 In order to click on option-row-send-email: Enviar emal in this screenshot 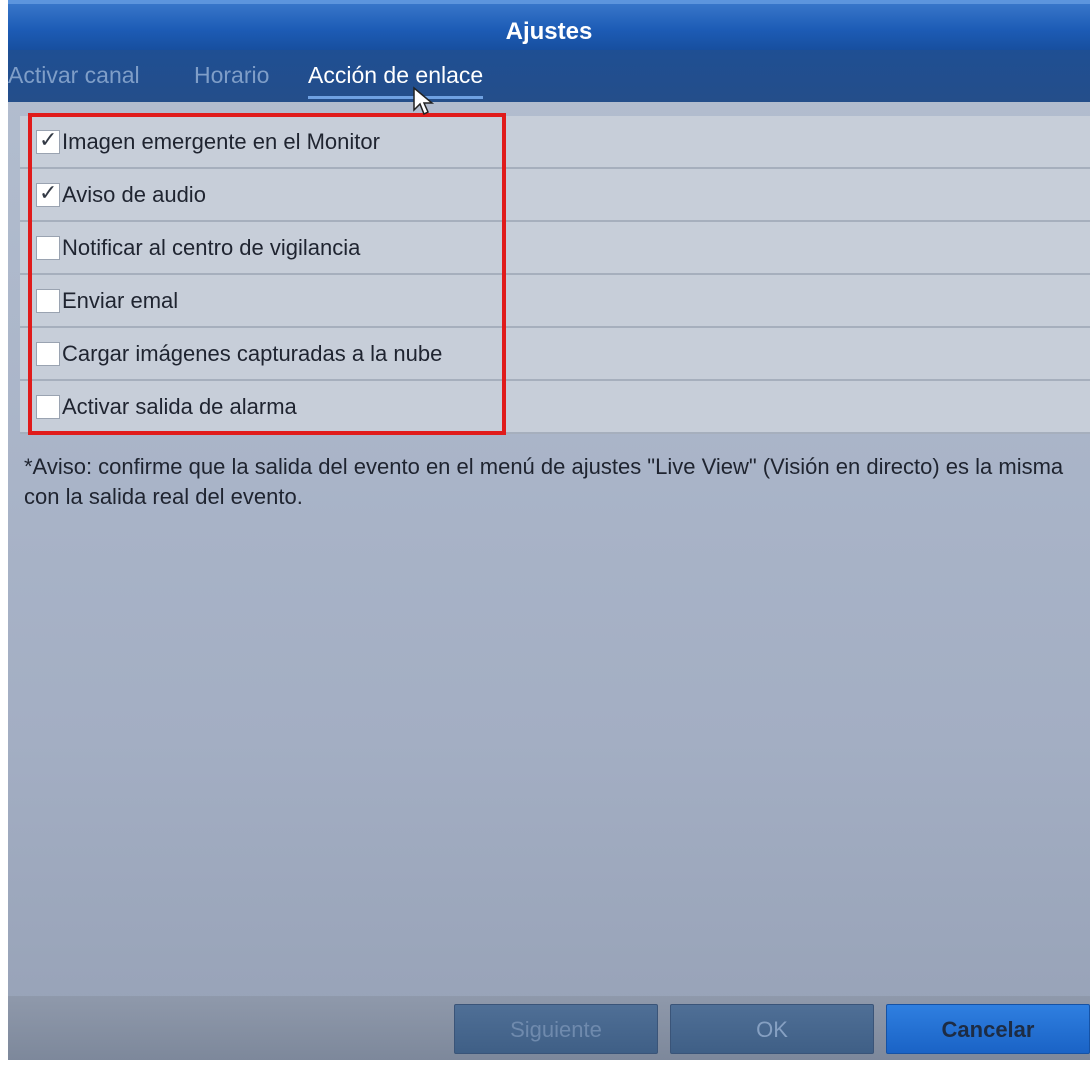, I will do `click(555, 301)`.